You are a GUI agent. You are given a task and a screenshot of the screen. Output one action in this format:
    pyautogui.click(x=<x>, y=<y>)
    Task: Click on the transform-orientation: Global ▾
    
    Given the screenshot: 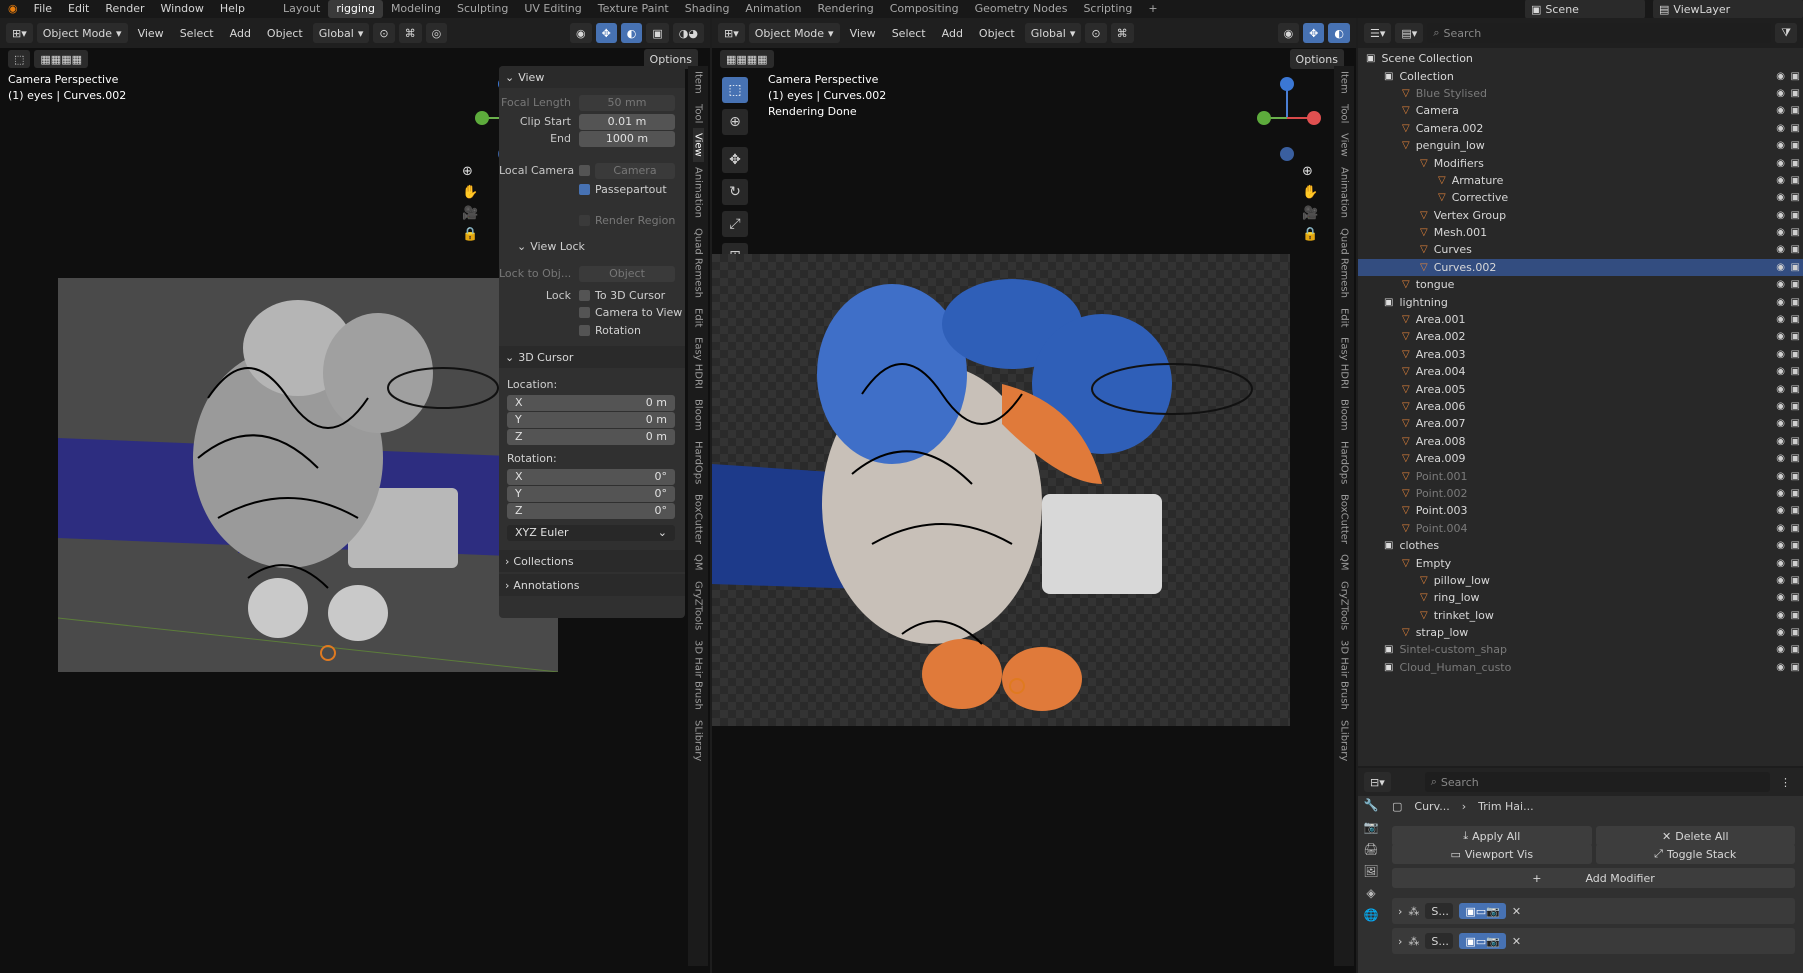 What is the action you would take?
    pyautogui.click(x=1053, y=33)
    